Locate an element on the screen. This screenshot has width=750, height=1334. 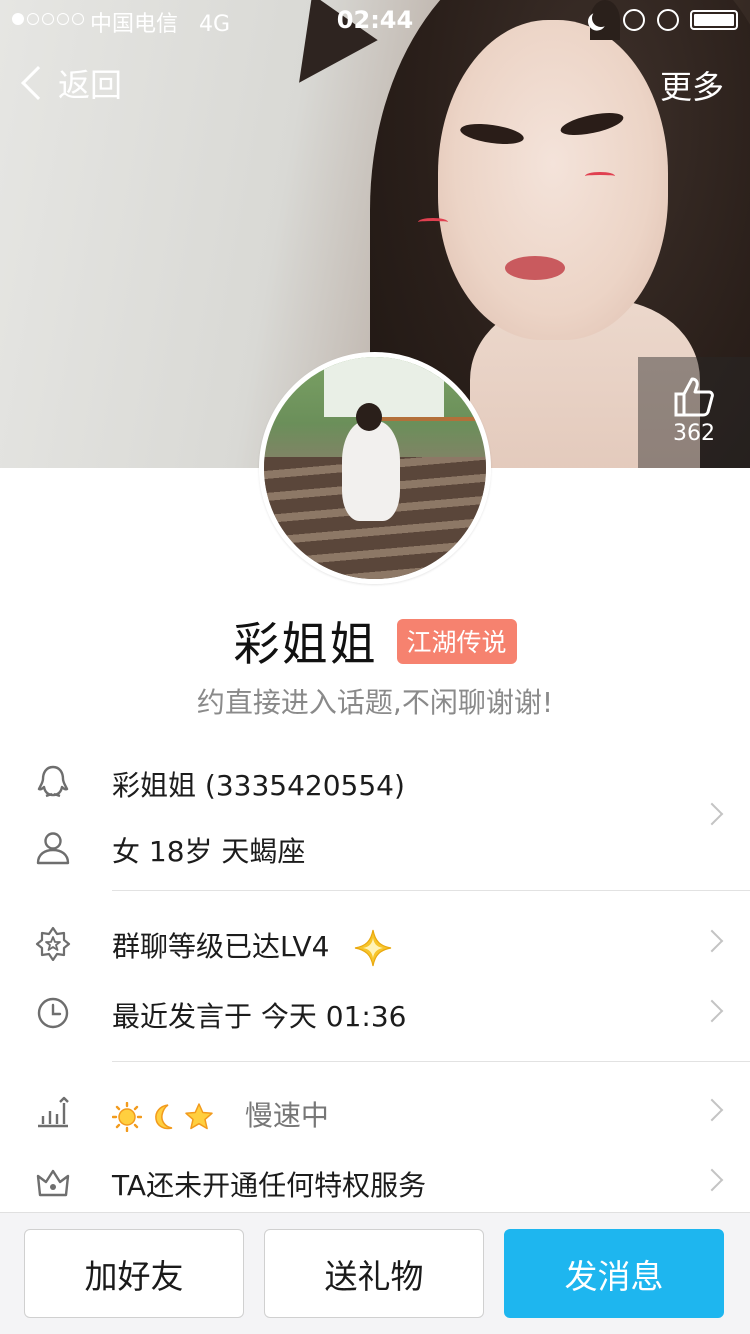
battery-icon is located at coordinates (714, 20).